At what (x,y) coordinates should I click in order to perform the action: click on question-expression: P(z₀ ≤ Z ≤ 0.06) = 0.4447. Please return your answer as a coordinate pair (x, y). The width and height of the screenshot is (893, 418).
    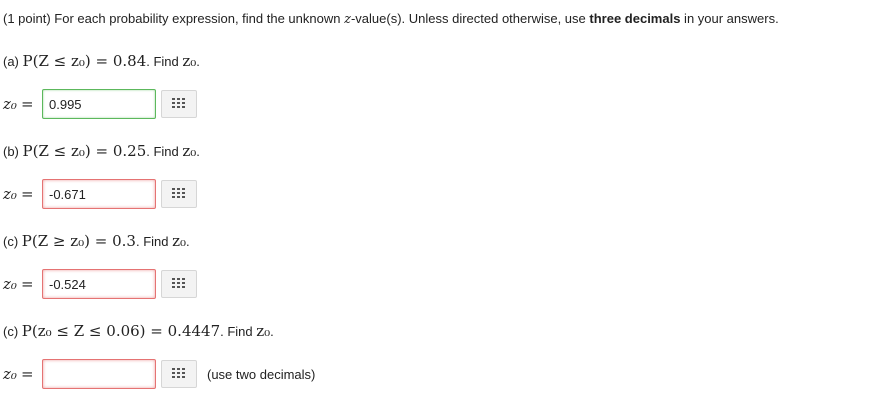
    Looking at the image, I should click on (121, 331).